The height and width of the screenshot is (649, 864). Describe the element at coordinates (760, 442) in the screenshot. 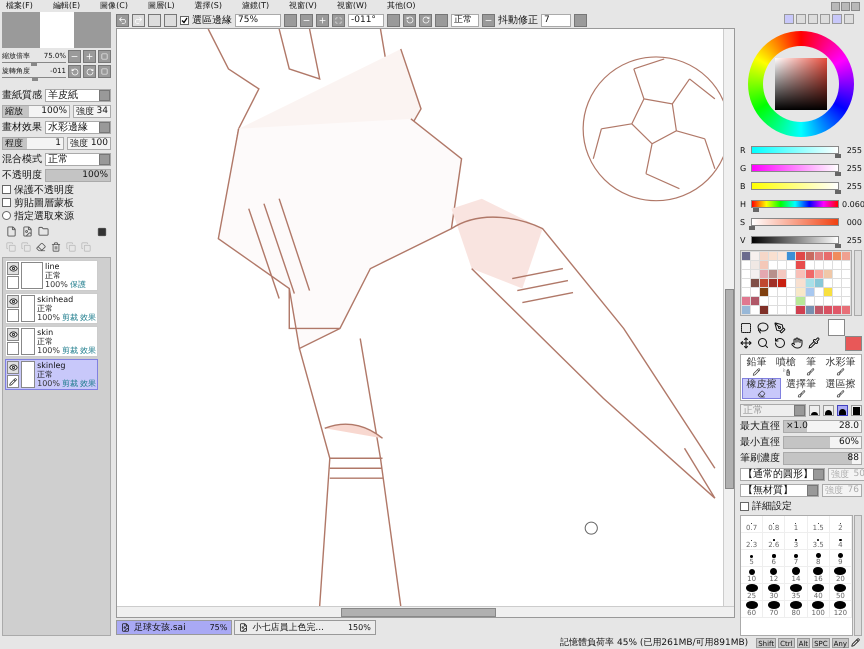

I see `min-size-label: 最小直徑` at that location.